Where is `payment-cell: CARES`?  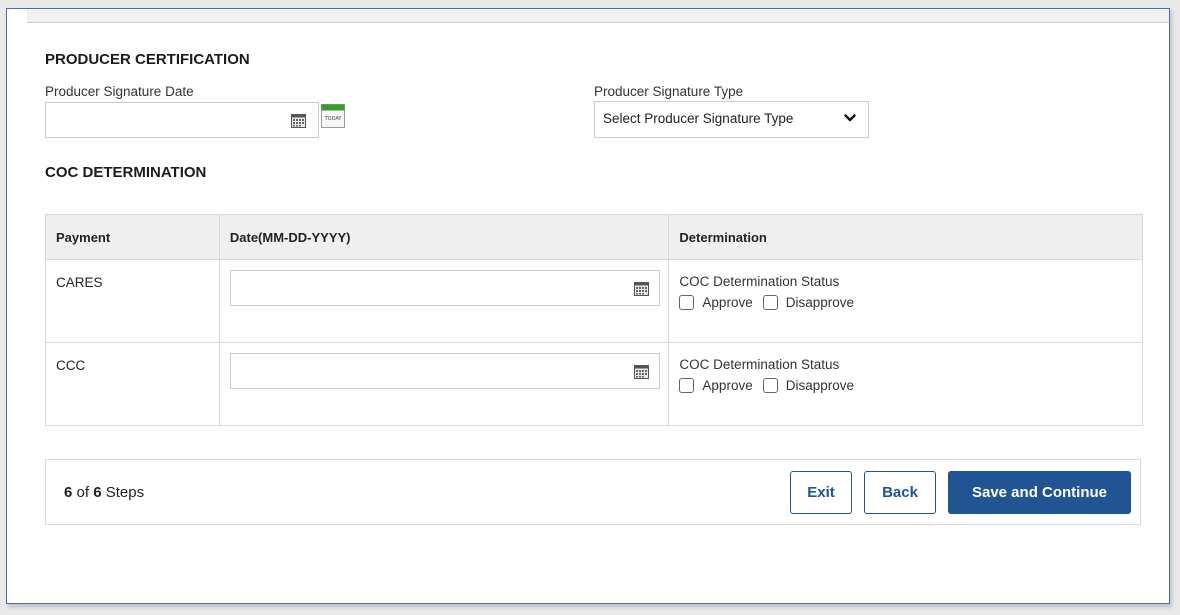
payment-cell: CARES is located at coordinates (132, 301).